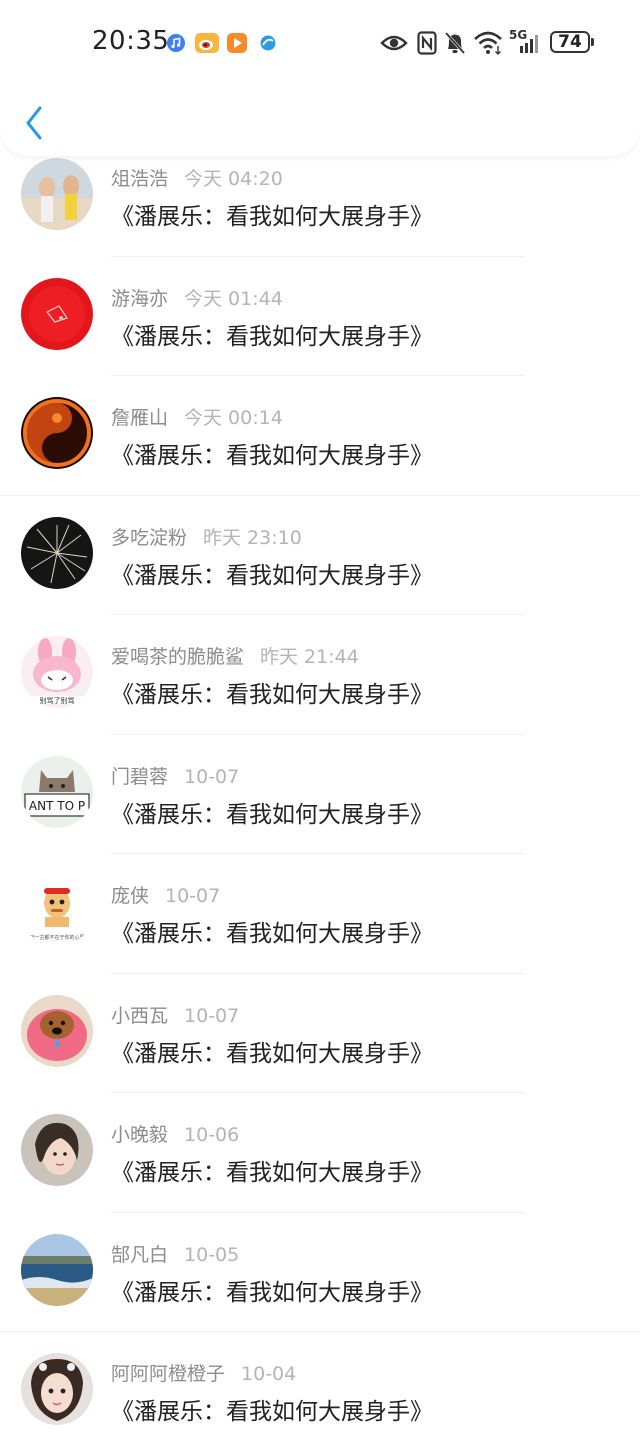 The image size is (640, 1452). What do you see at coordinates (175, 1133) in the screenshot?
I see `comment-meta: 小晚毅 10-06` at bounding box center [175, 1133].